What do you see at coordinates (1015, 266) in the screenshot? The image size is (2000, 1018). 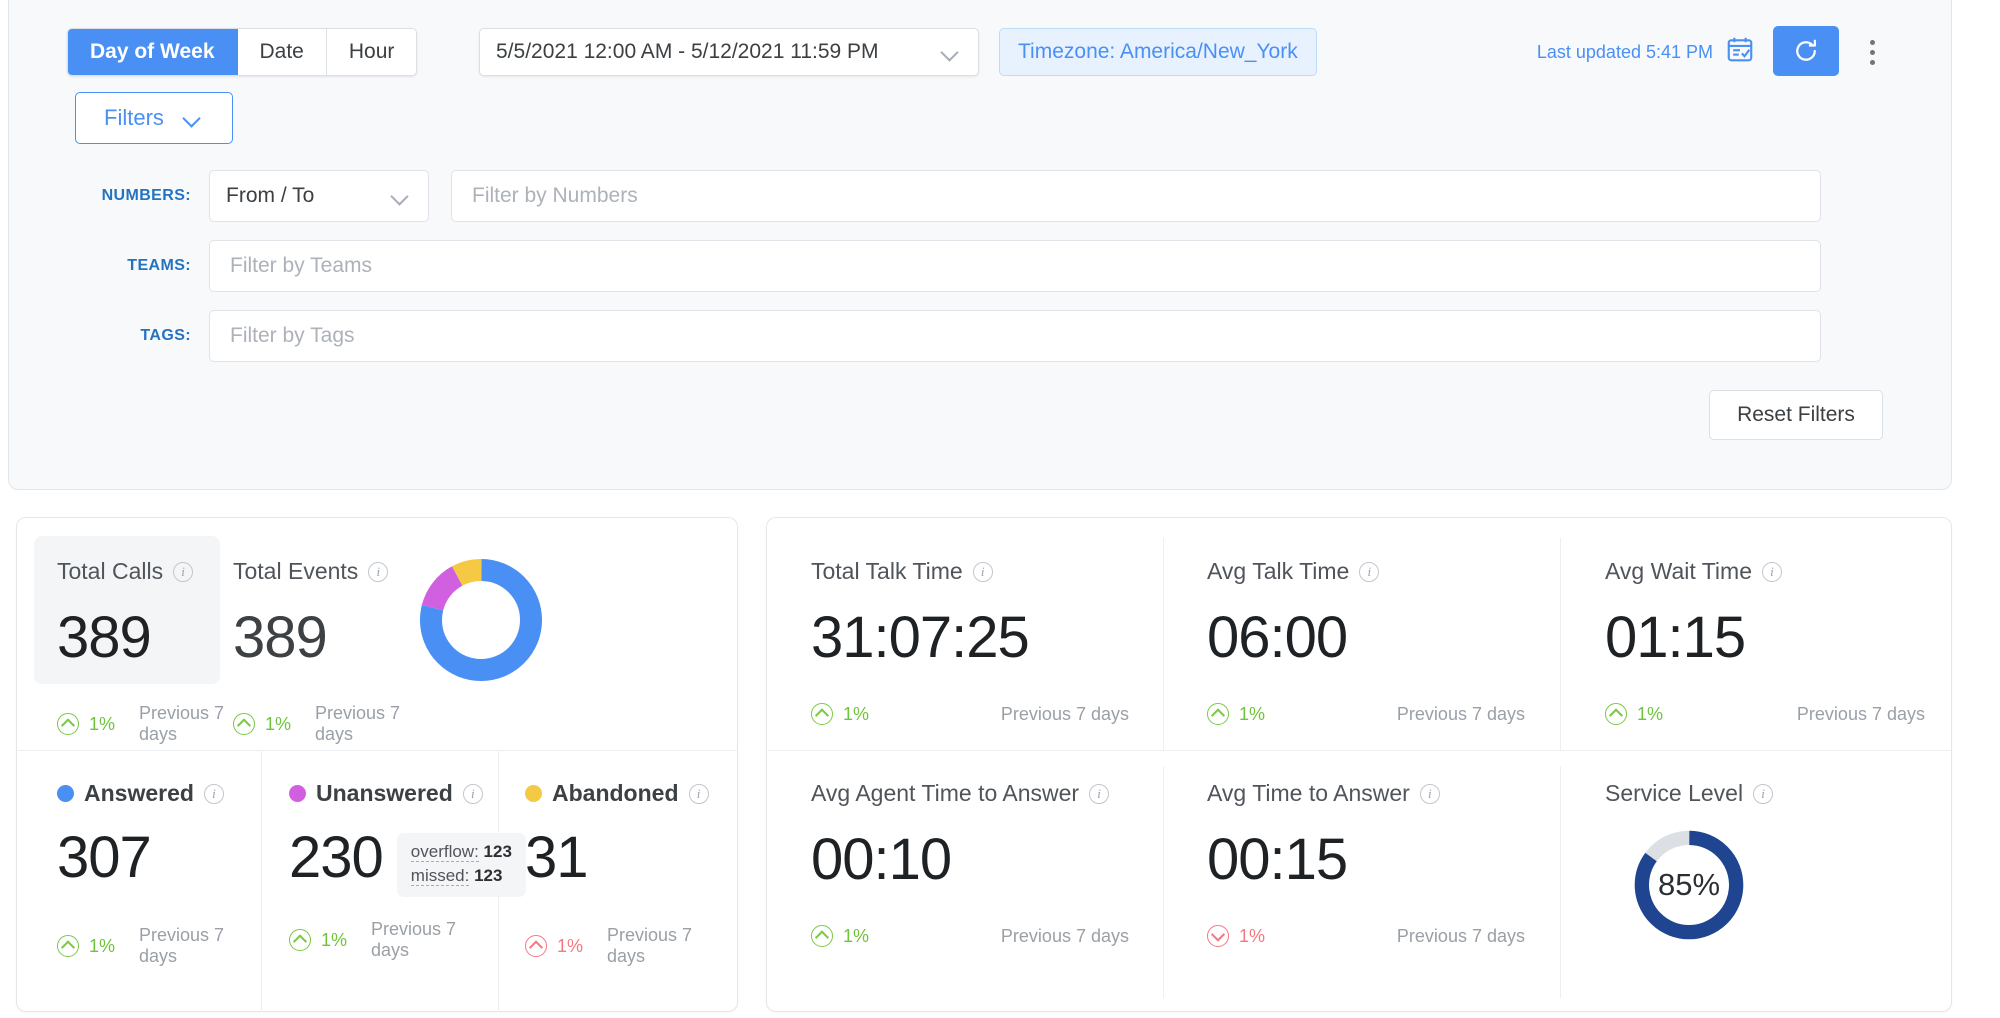 I see `teams-filter-input: Filter by Teams` at bounding box center [1015, 266].